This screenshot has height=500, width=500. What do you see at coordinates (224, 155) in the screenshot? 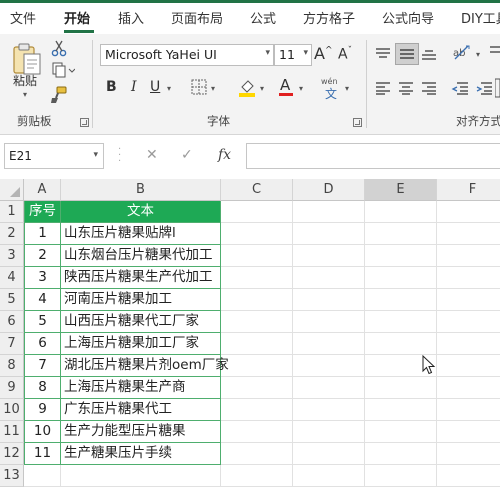
I see `insert-function-icon: fx` at bounding box center [224, 155].